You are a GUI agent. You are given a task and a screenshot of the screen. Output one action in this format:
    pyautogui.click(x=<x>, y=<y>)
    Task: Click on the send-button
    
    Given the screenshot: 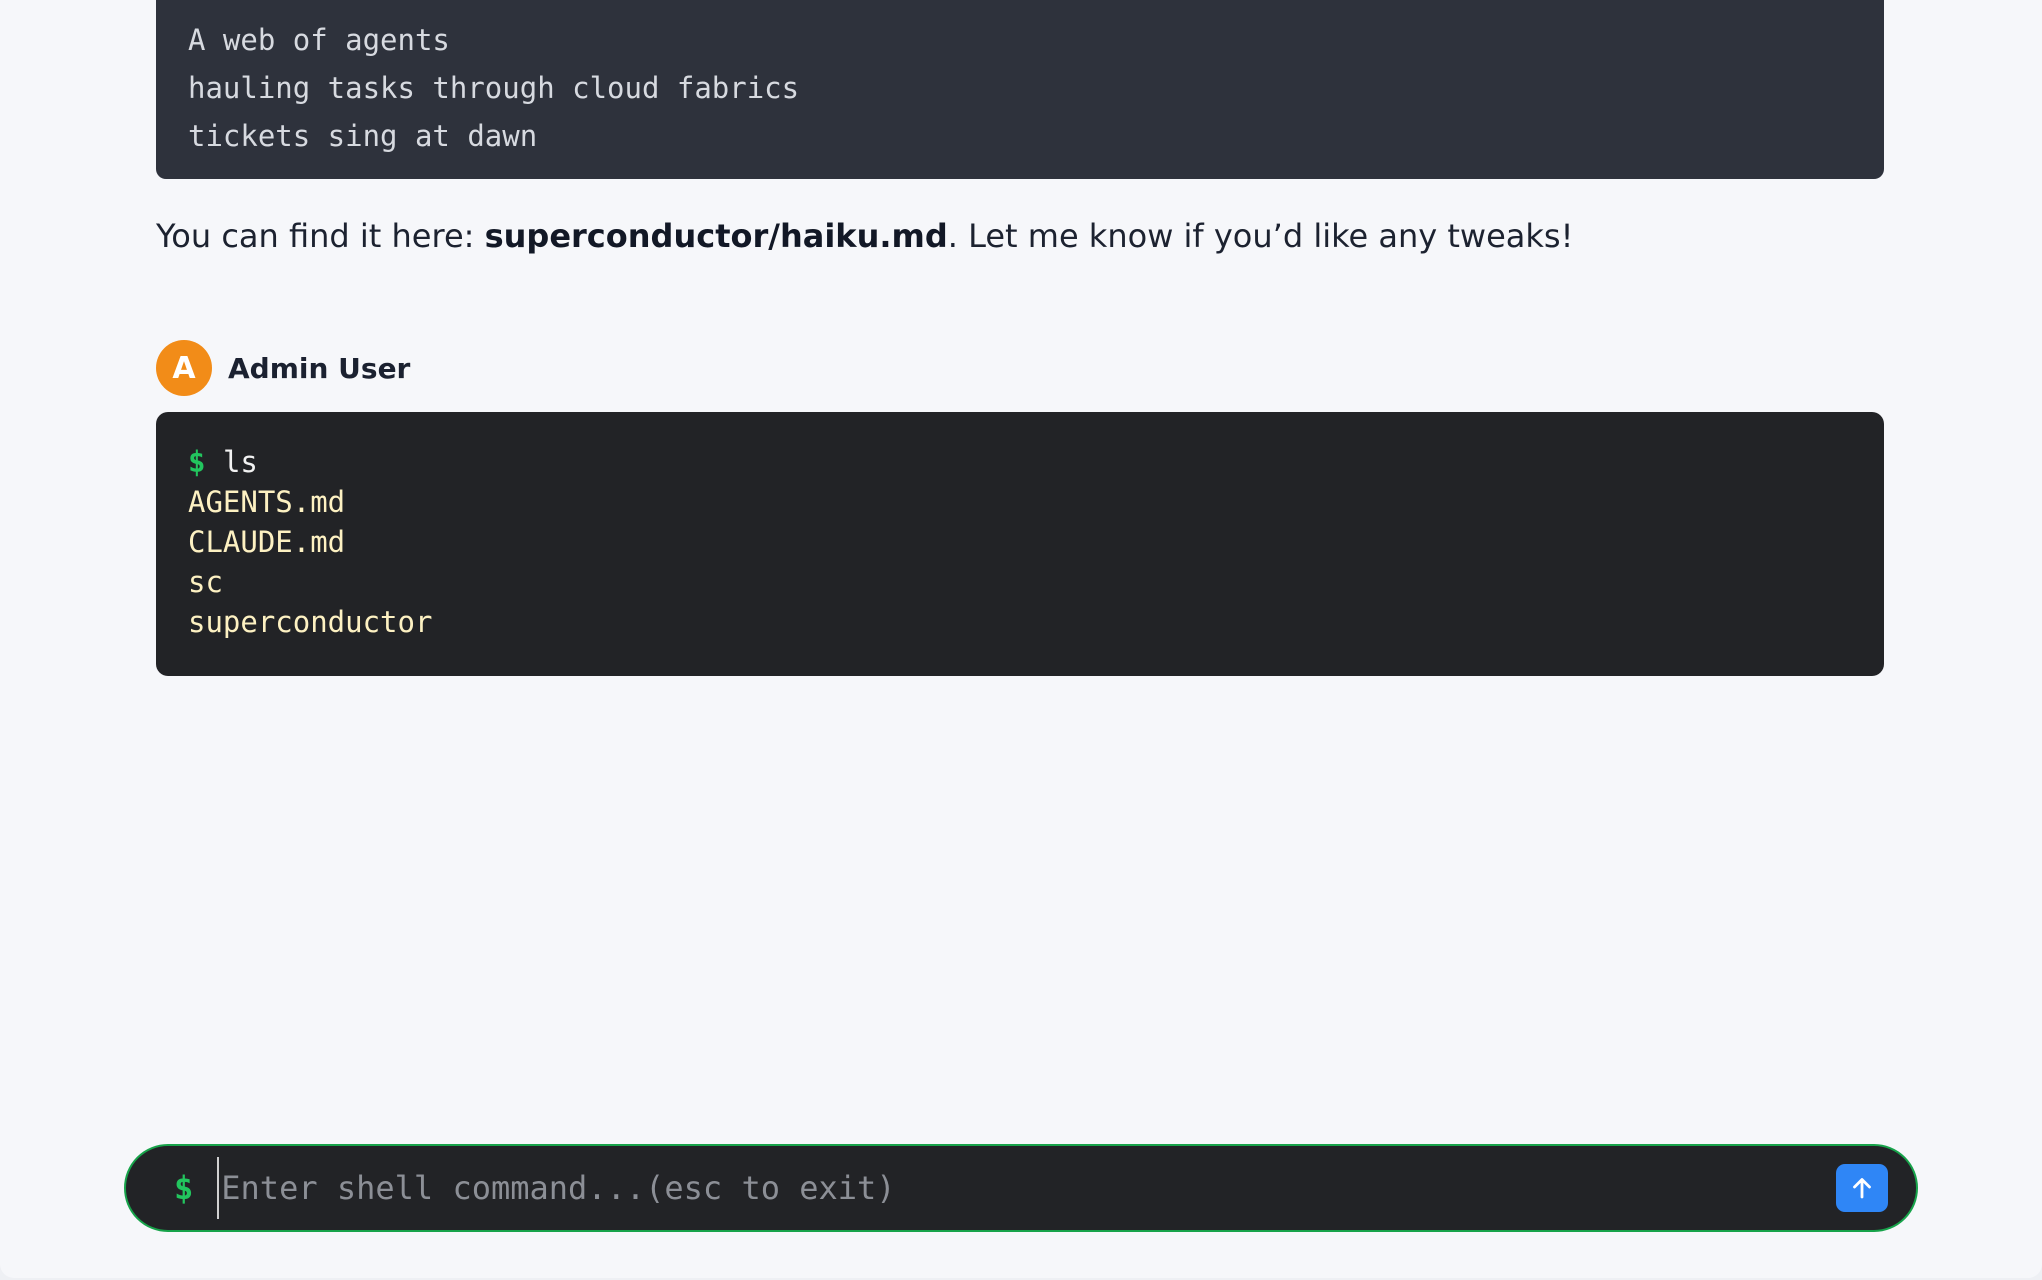 What is the action you would take?
    pyautogui.click(x=1862, y=1188)
    